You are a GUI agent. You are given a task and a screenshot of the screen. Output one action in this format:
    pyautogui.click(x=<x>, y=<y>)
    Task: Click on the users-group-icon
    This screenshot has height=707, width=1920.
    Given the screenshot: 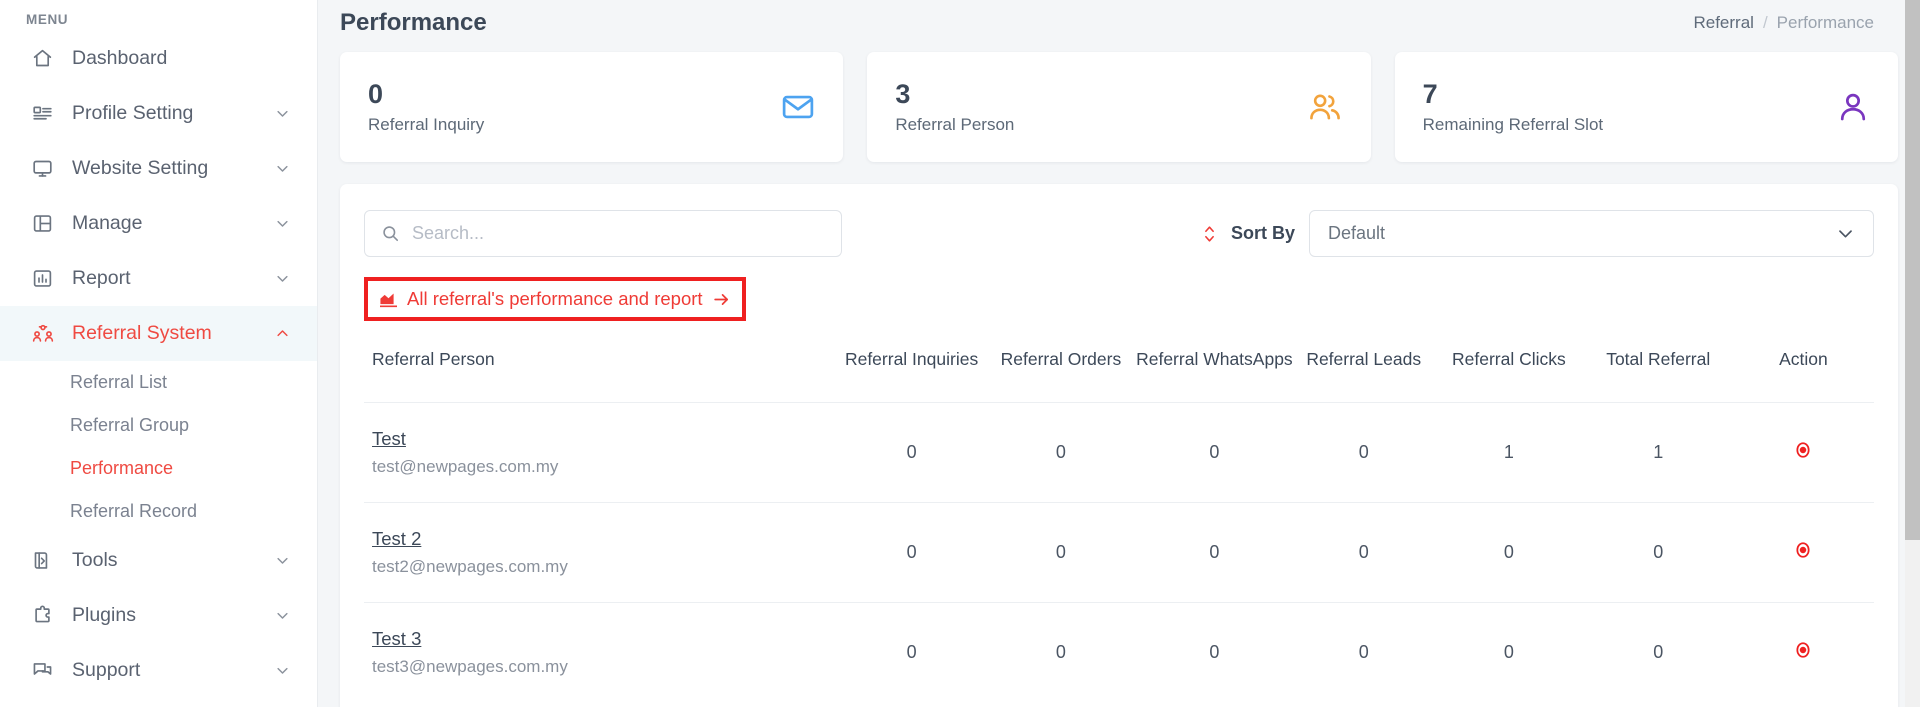 What is the action you would take?
    pyautogui.click(x=1325, y=107)
    